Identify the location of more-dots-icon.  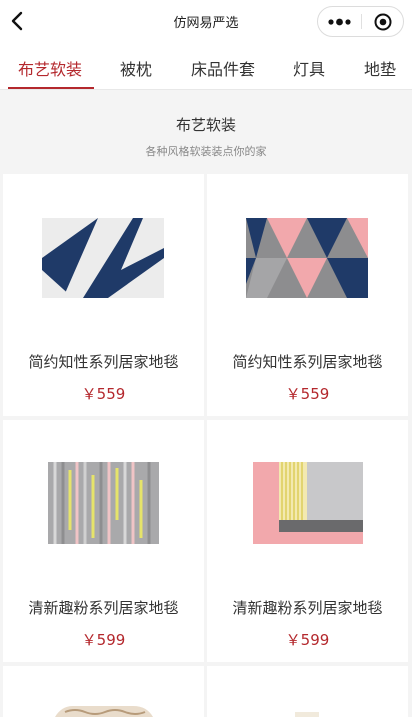
(339, 21).